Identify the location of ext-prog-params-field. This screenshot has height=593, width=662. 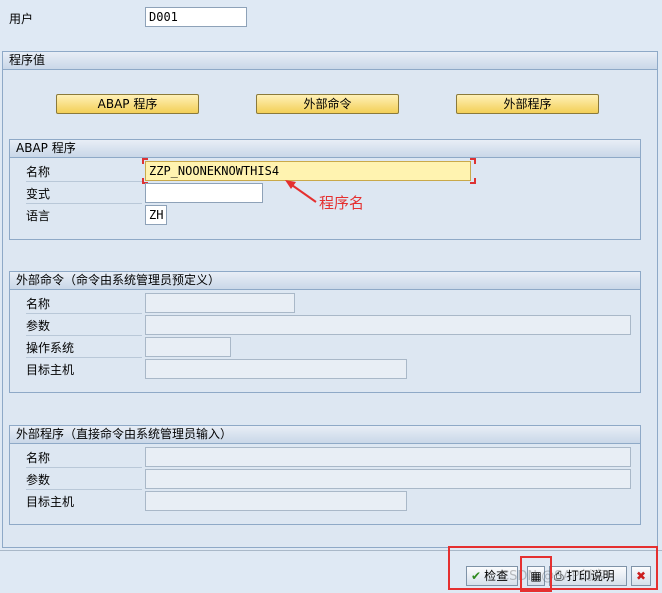
(388, 479).